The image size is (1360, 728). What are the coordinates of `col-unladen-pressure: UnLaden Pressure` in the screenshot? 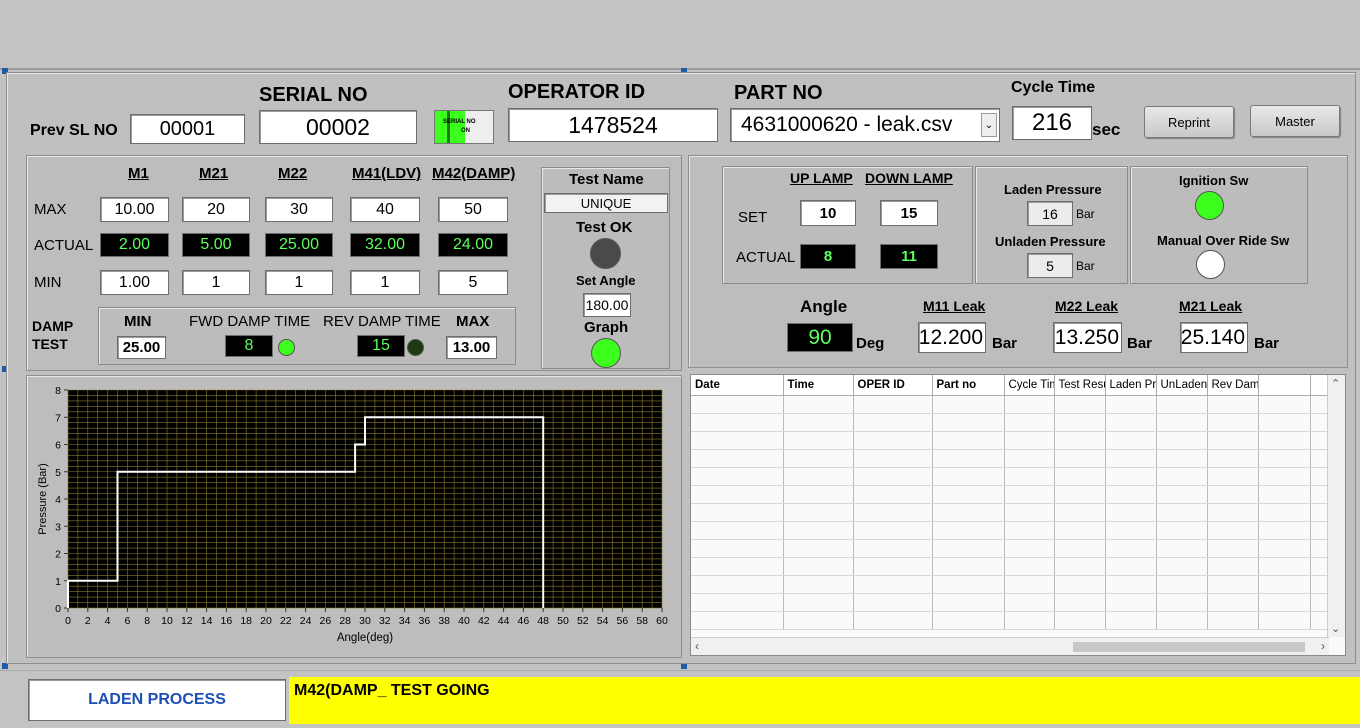 It's located at (1182, 385).